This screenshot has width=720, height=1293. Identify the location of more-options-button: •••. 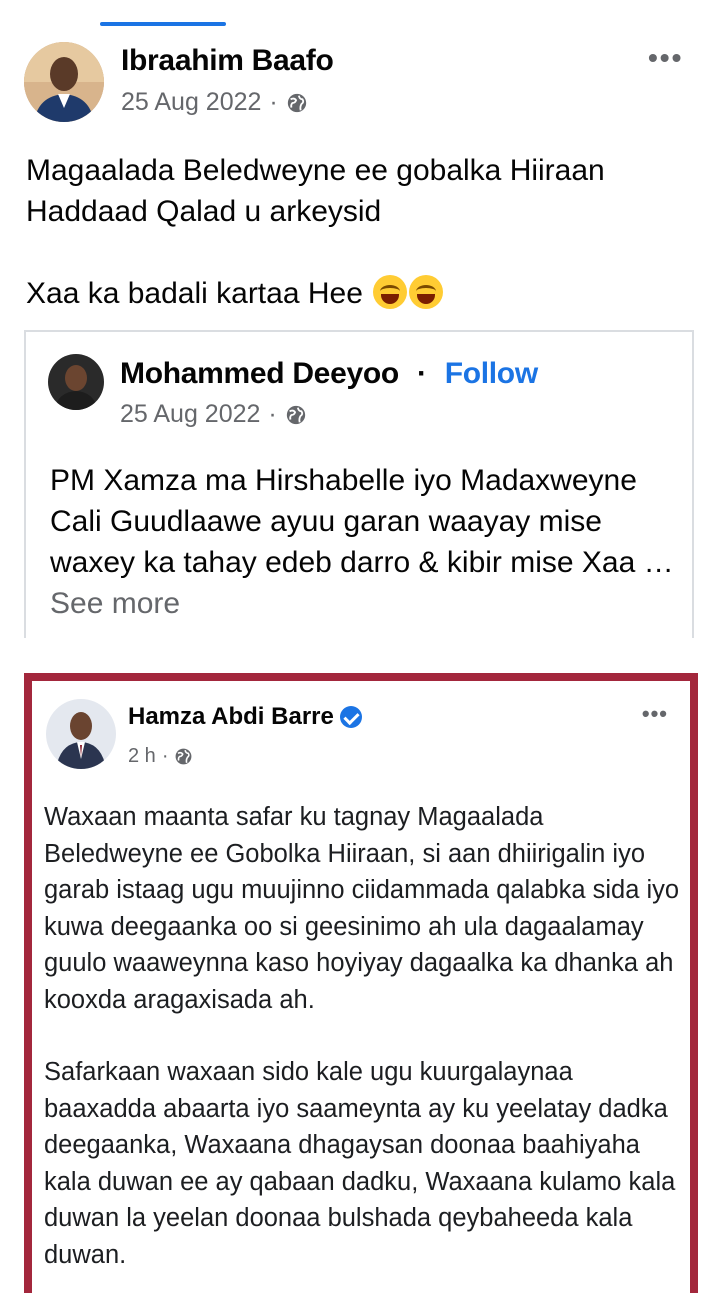
(665, 58).